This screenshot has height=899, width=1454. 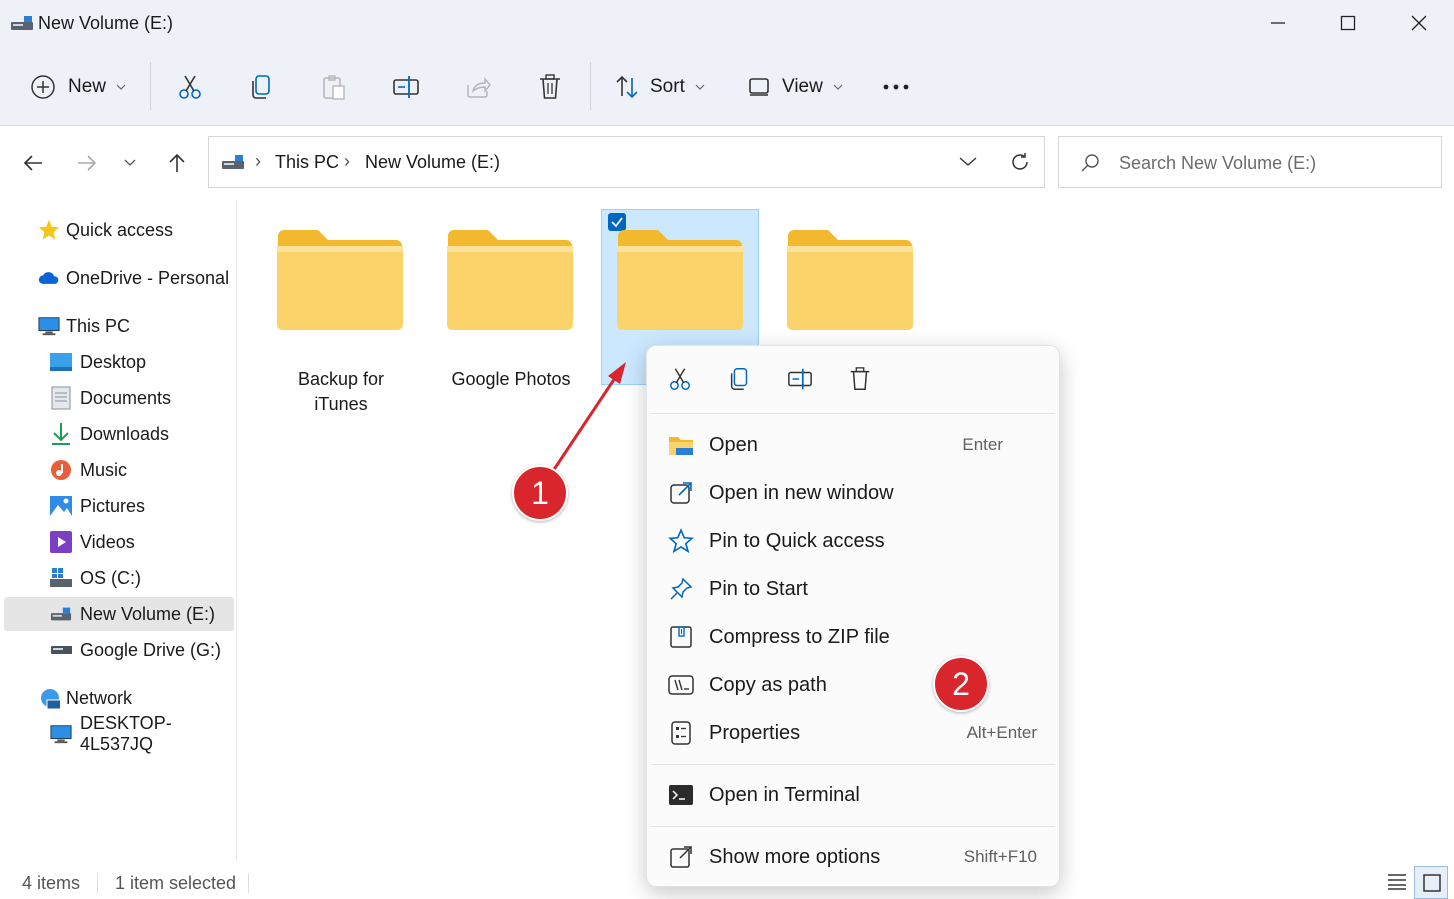 I want to click on trash-icon, so click(x=860, y=378).